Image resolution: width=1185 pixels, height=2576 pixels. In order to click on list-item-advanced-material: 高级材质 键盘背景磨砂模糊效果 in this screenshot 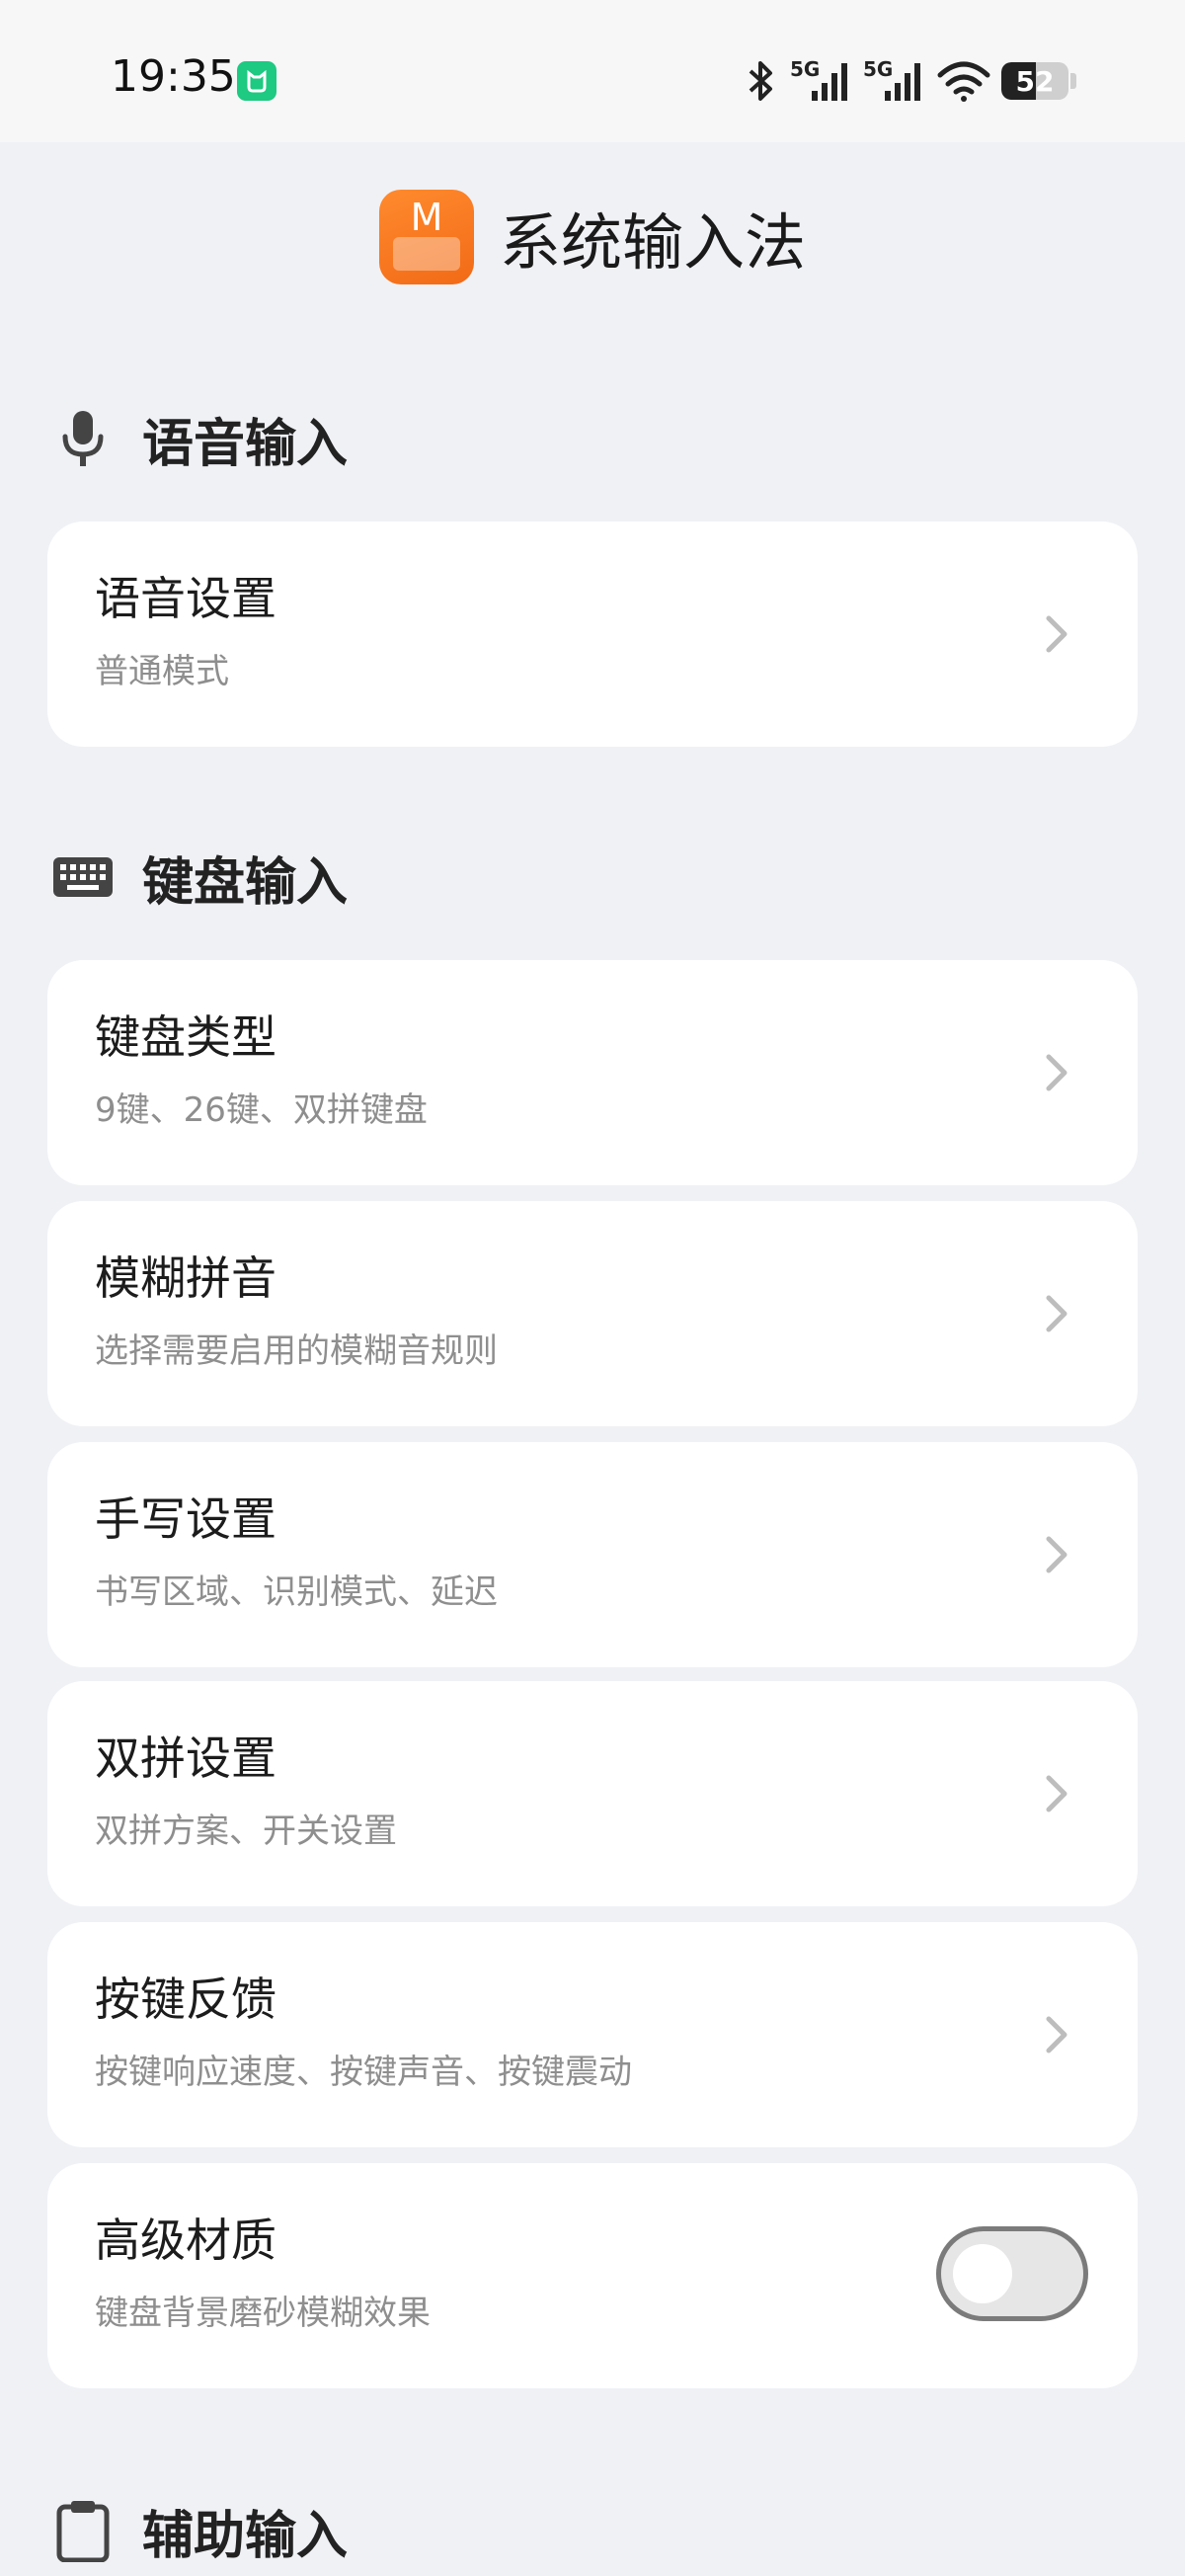, I will do `click(592, 2275)`.